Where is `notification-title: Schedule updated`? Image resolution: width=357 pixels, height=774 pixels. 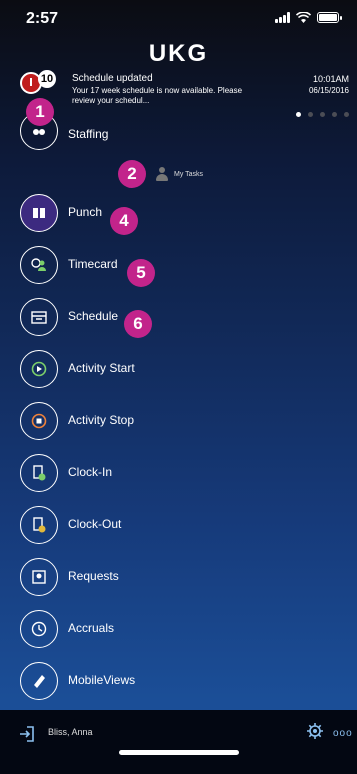
notification-title: Schedule updated is located at coordinates (112, 78).